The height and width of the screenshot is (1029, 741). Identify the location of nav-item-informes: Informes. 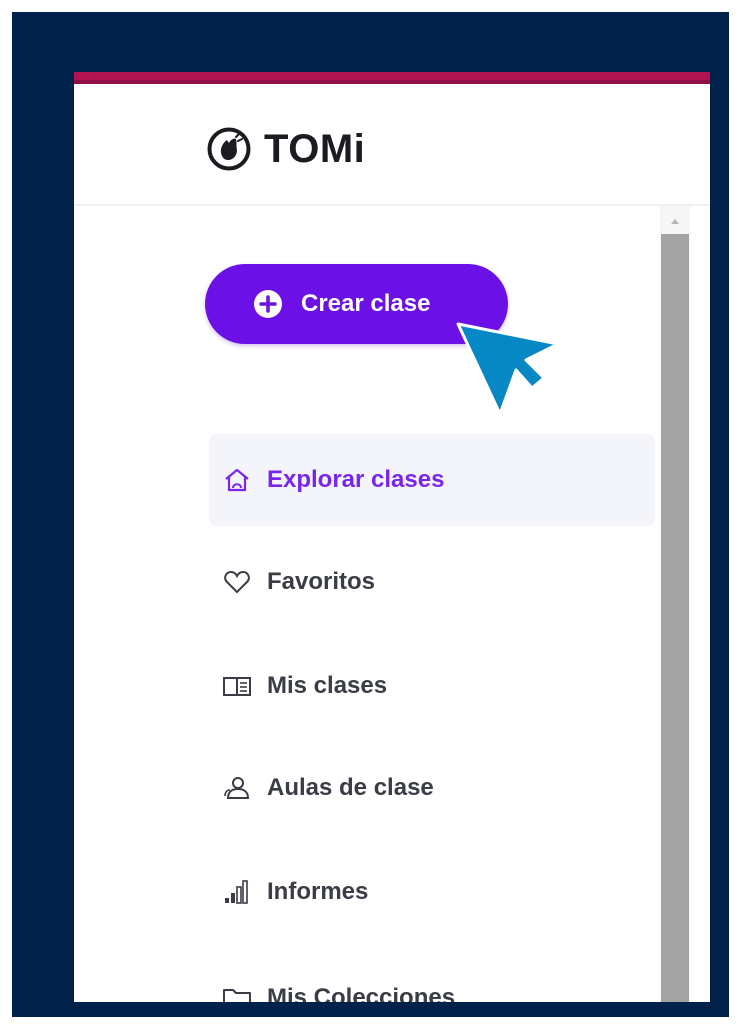
(432, 892).